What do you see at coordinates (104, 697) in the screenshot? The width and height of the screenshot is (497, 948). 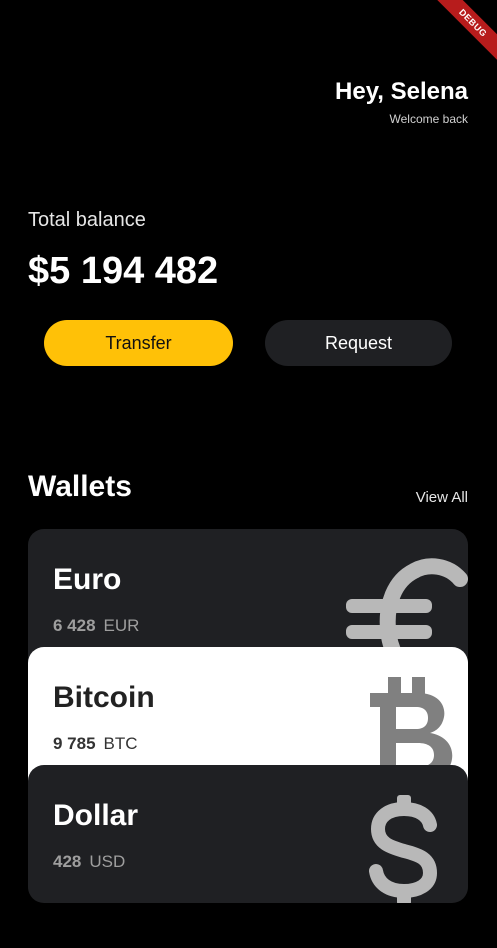 I see `wallet-name: Bitcoin` at bounding box center [104, 697].